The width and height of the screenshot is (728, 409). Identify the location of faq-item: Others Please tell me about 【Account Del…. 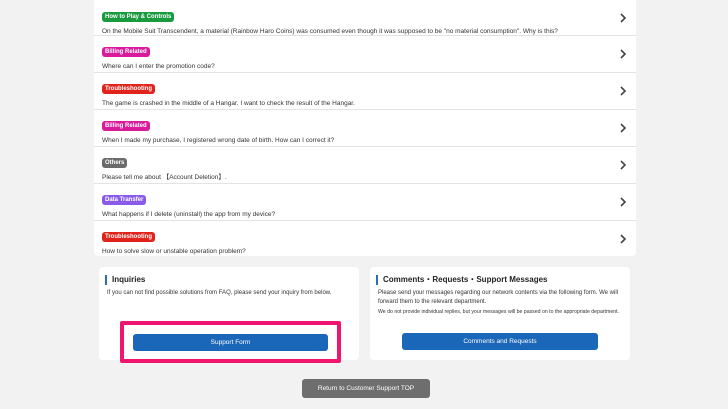
(365, 165).